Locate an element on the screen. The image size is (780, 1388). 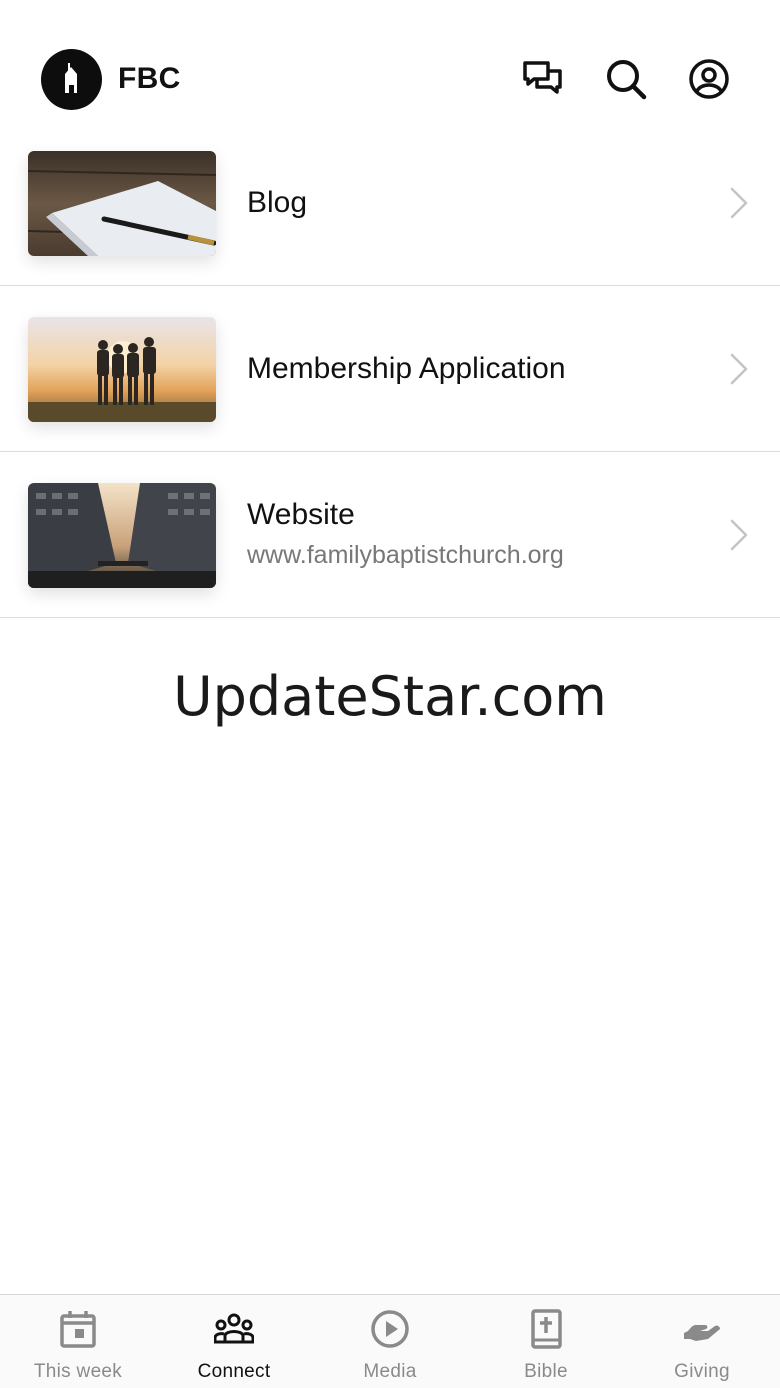
list-item-title: Website is located at coordinates (301, 514).